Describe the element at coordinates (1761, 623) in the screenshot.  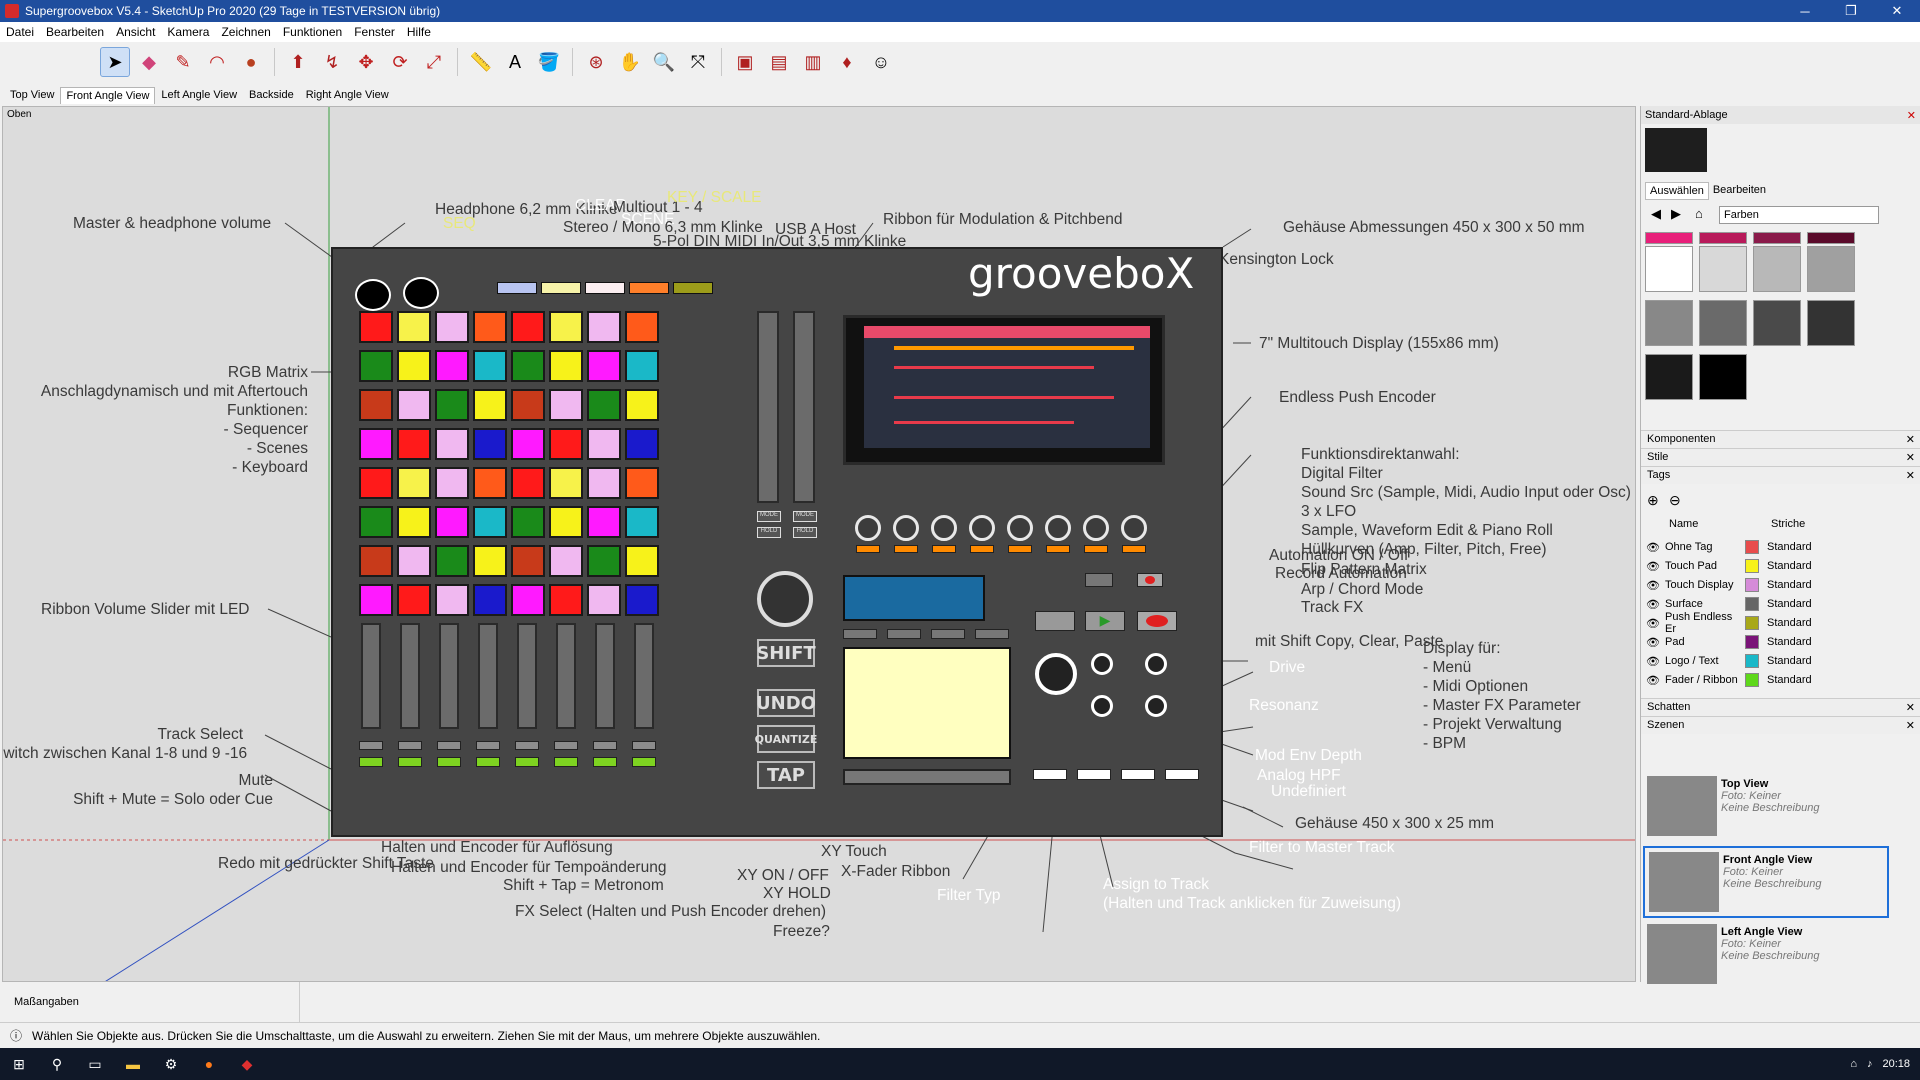
I see `tag-row: 👁 Push Endless Er Standard` at that location.